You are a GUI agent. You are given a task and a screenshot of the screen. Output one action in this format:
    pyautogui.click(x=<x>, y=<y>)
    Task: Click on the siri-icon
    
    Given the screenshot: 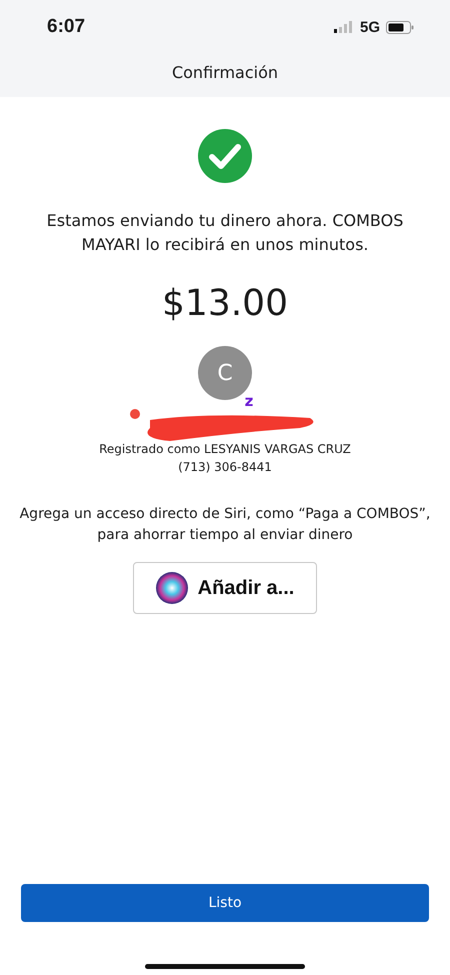 What is the action you would take?
    pyautogui.click(x=172, y=588)
    